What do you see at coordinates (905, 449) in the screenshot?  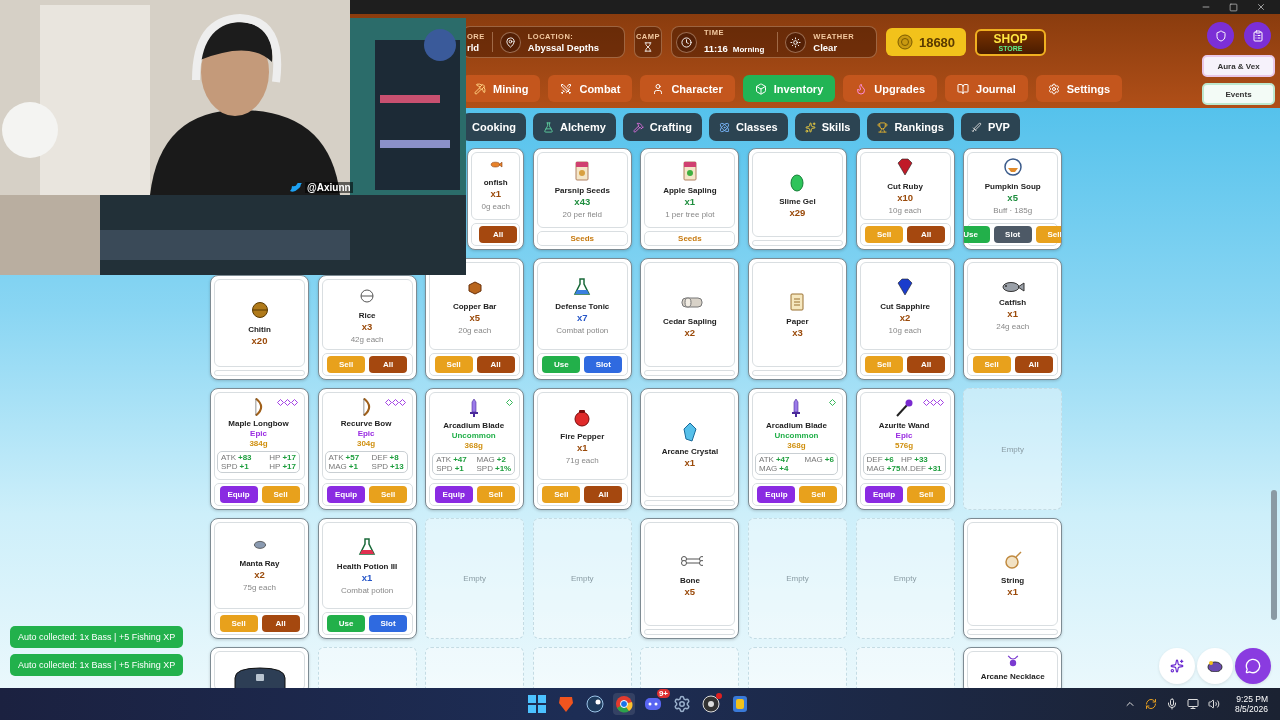 I see `gear-card: Azurite Wand Epic 576g DEF +6 HP +33 MAG +75M.DEF +31 Equip Sell` at bounding box center [905, 449].